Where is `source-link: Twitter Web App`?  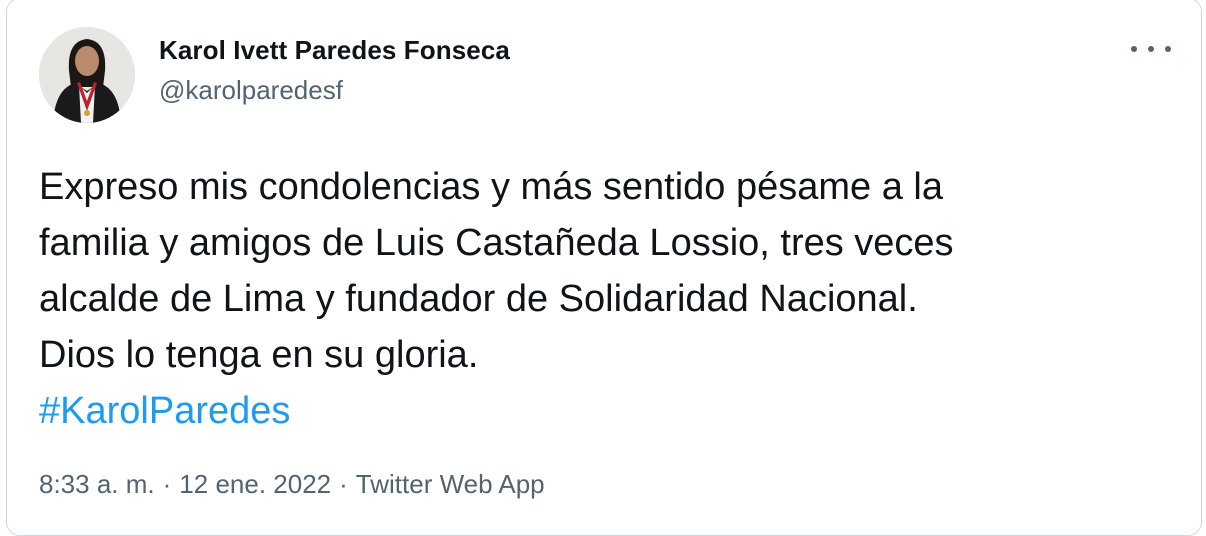 source-link: Twitter Web App is located at coordinates (450, 484).